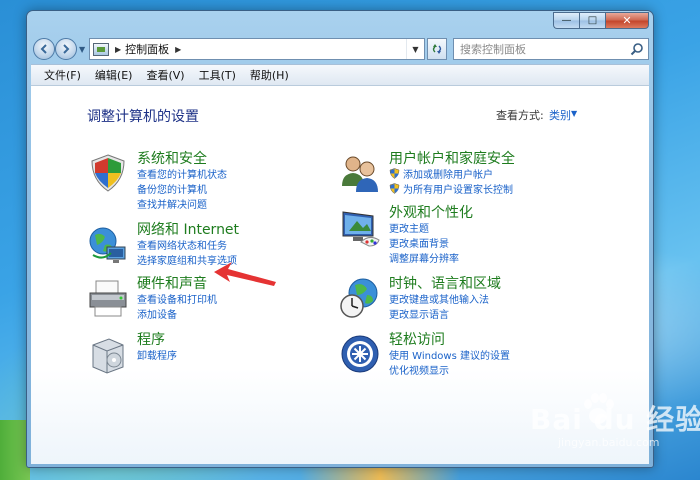 The image size is (700, 480). What do you see at coordinates (448, 175) in the screenshot?
I see `link-label: 添加或删除用户帐户` at bounding box center [448, 175].